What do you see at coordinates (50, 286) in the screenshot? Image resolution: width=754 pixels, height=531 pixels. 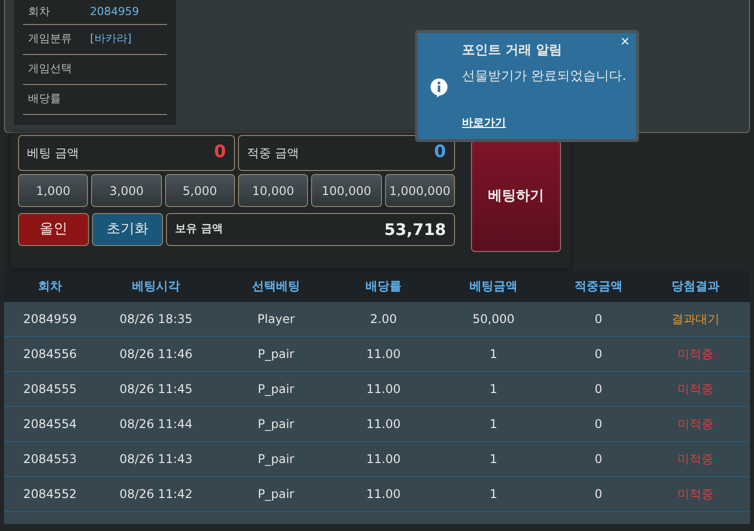 I see `column-header: 회차` at bounding box center [50, 286].